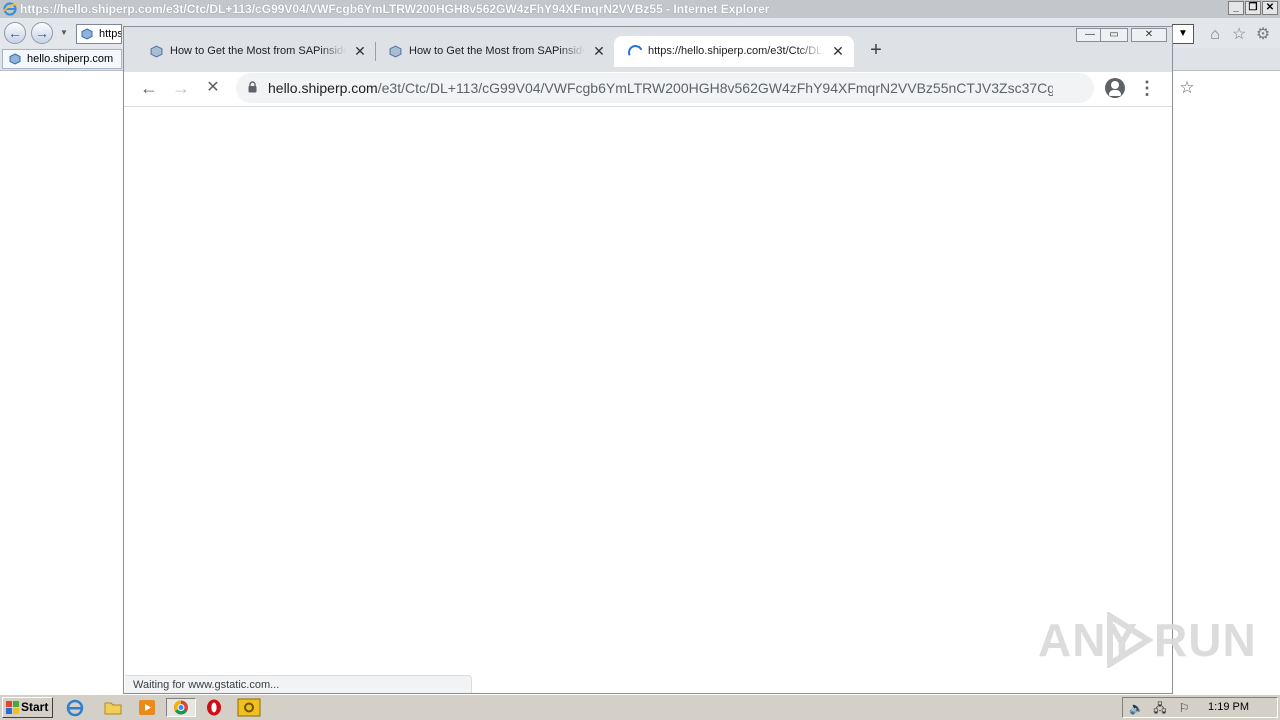 This screenshot has width=1280, height=720. What do you see at coordinates (75, 707) in the screenshot?
I see `ie-taskbar-icon` at bounding box center [75, 707].